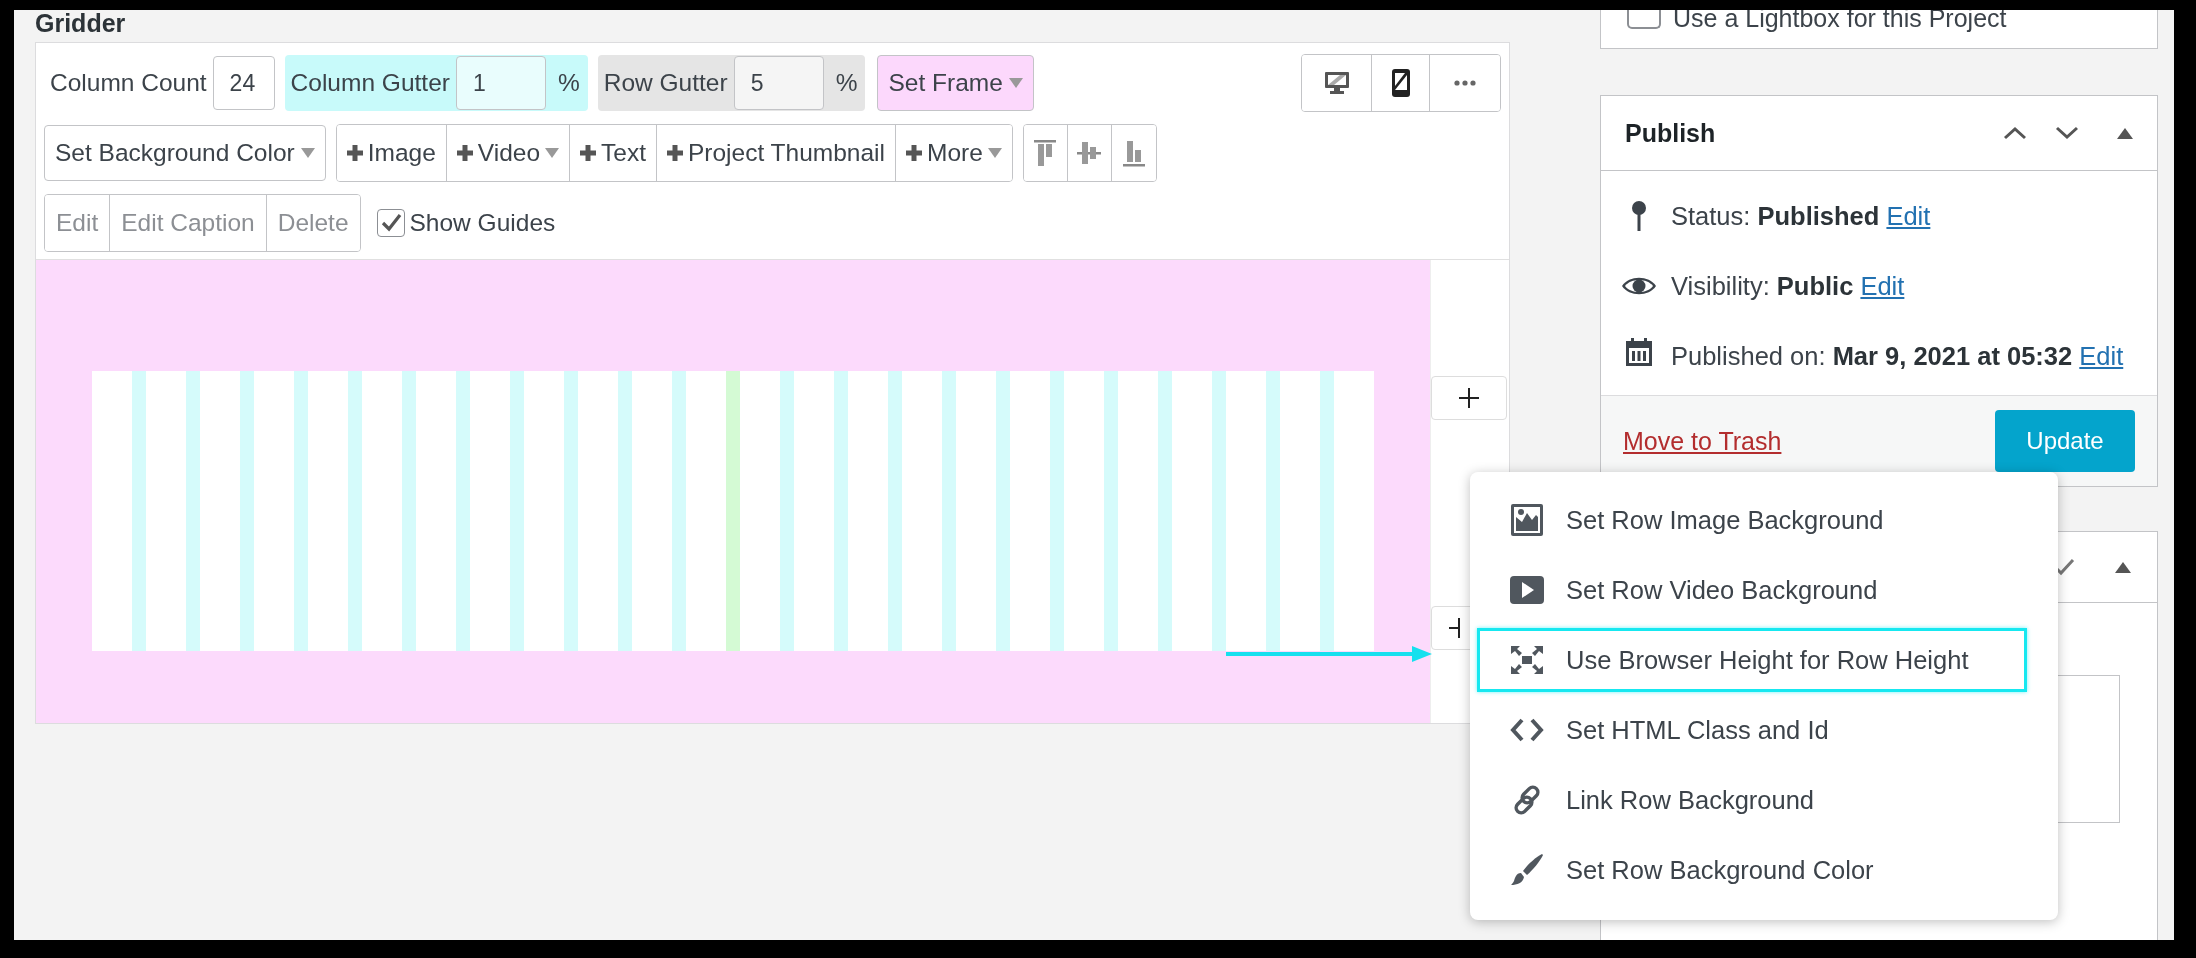  I want to click on phone-icon, so click(1400, 83).